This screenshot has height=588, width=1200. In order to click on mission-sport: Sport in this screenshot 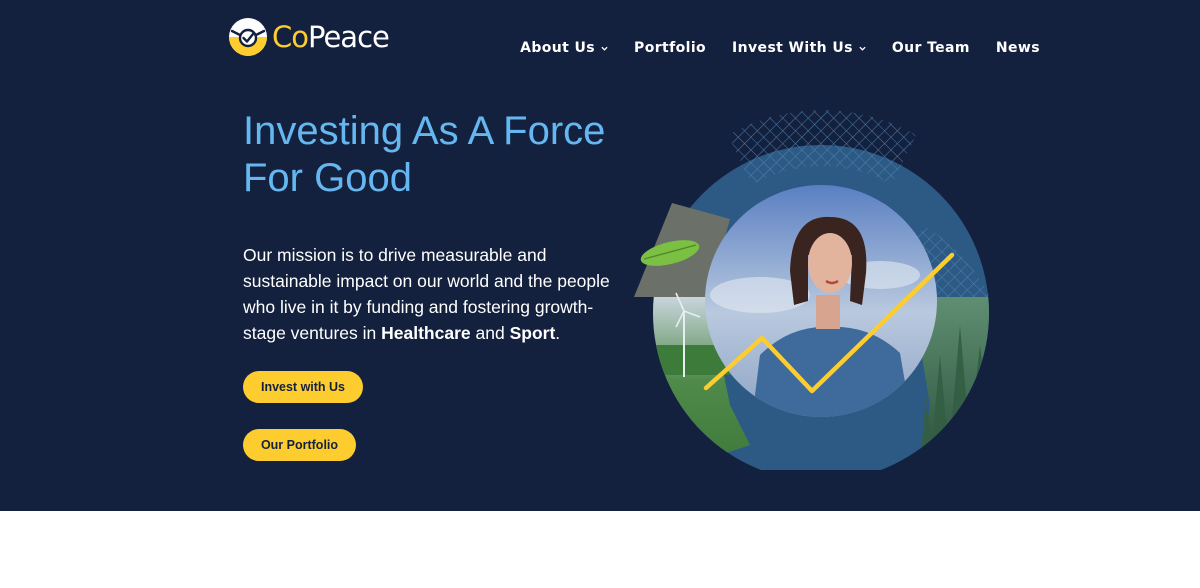, I will do `click(532, 333)`.